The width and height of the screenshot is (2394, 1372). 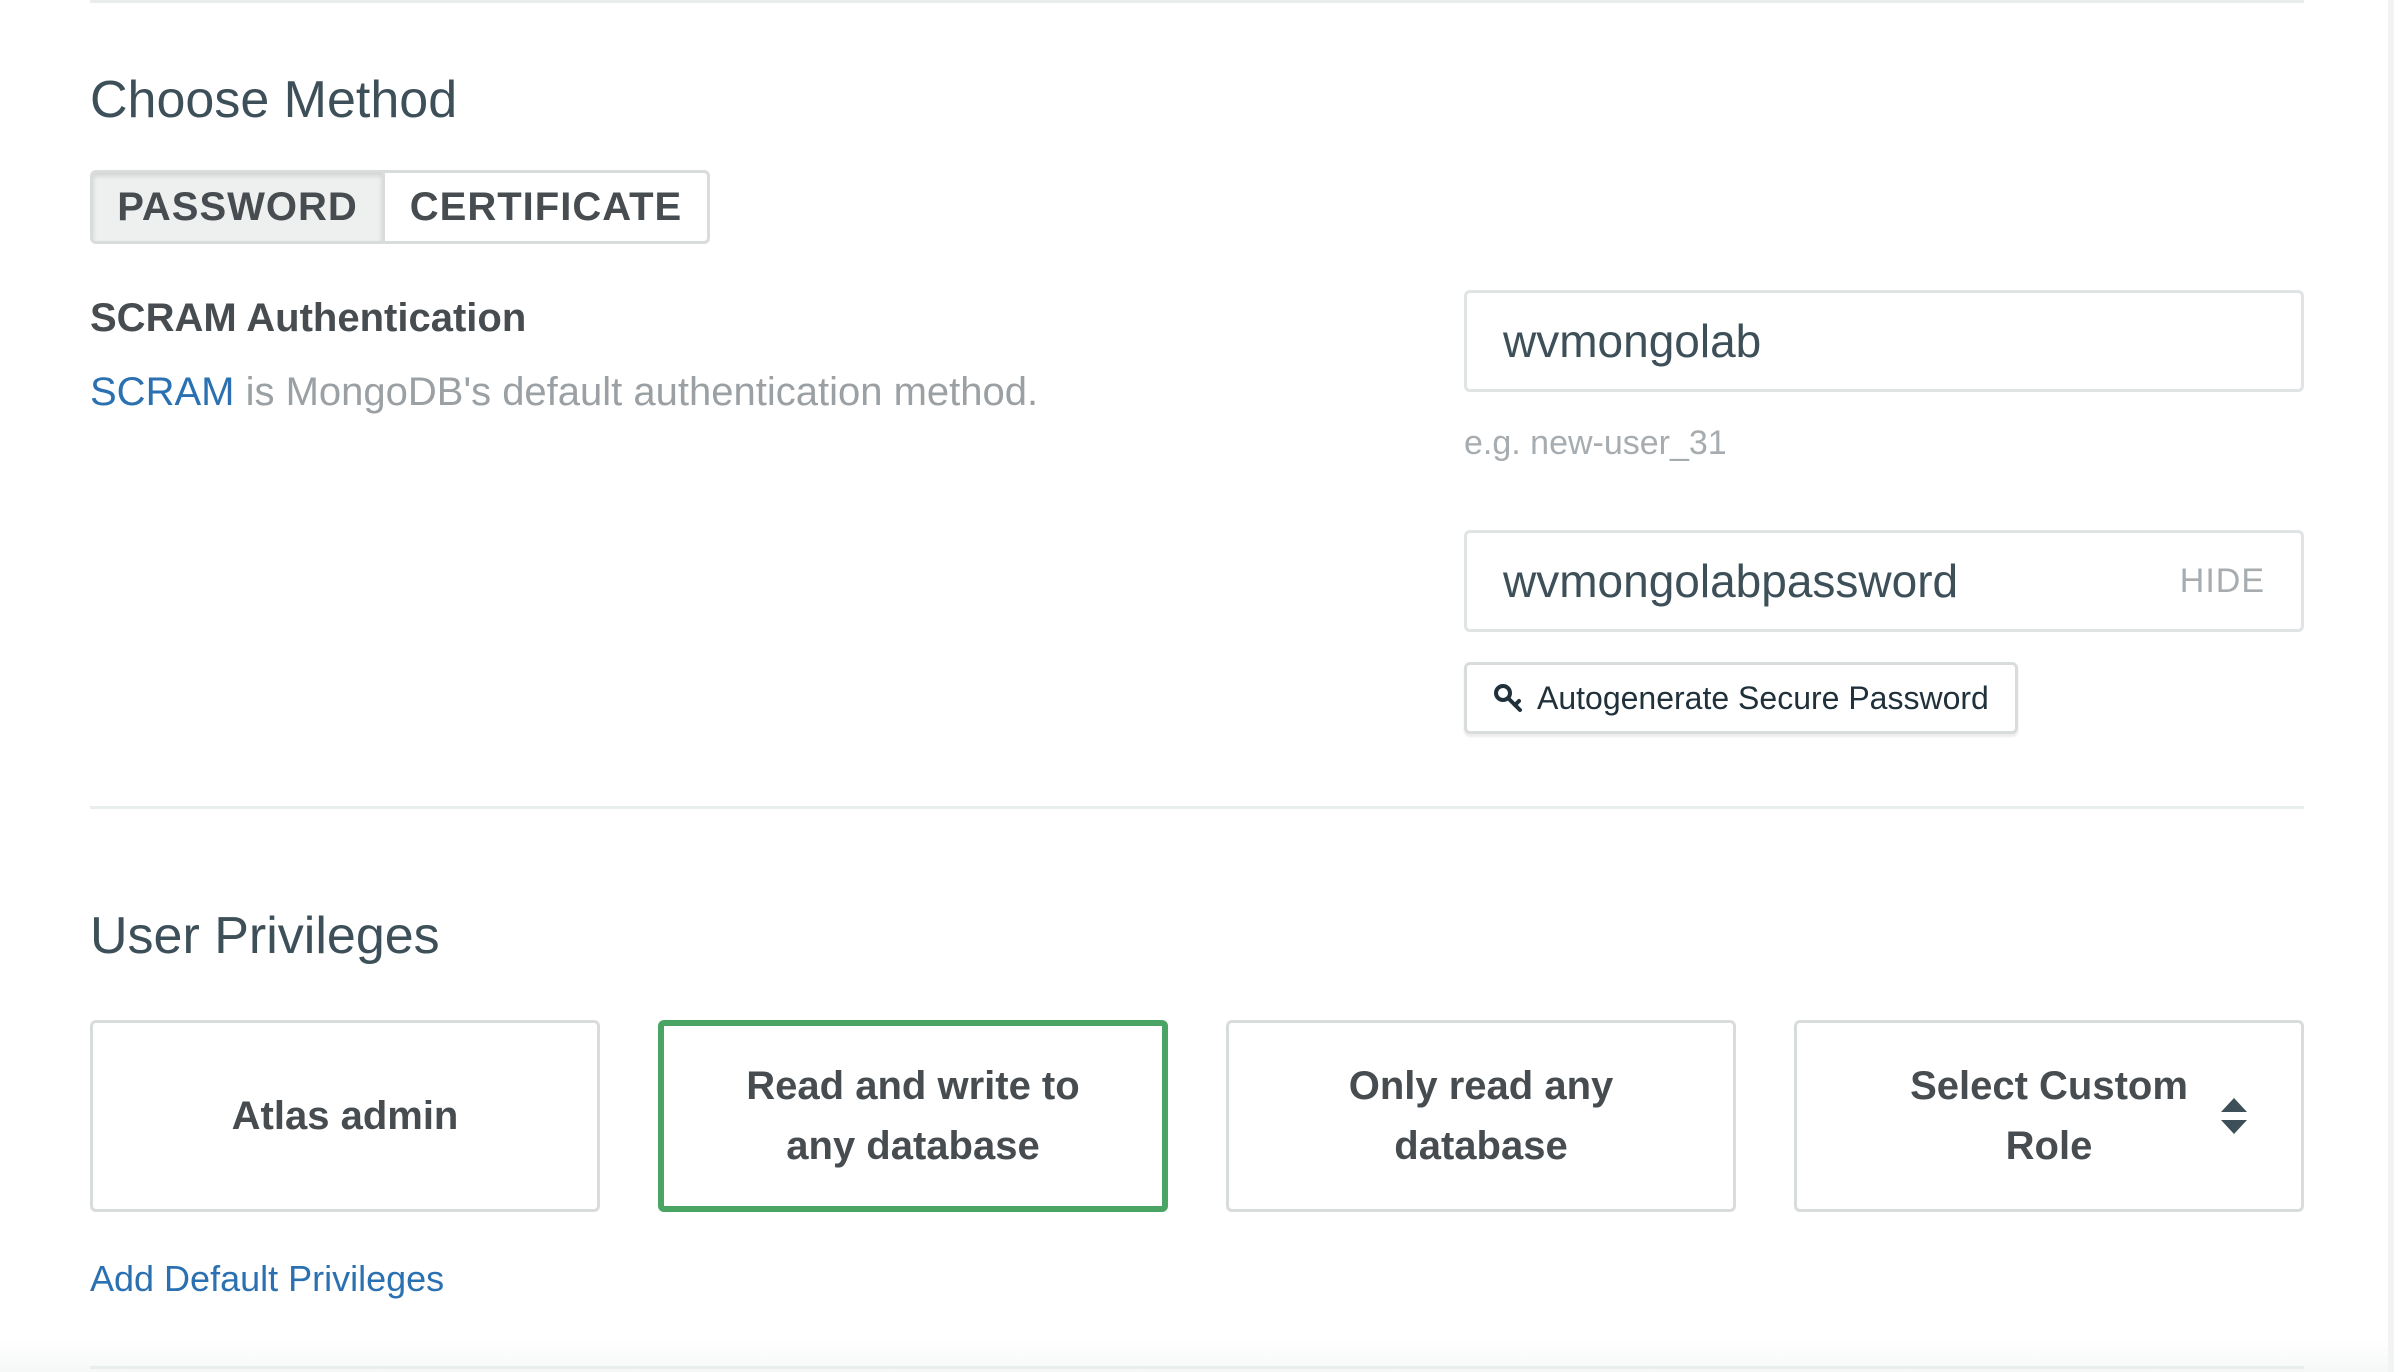 I want to click on privilege-custom-role: Select Custom Role, so click(x=2049, y=1116).